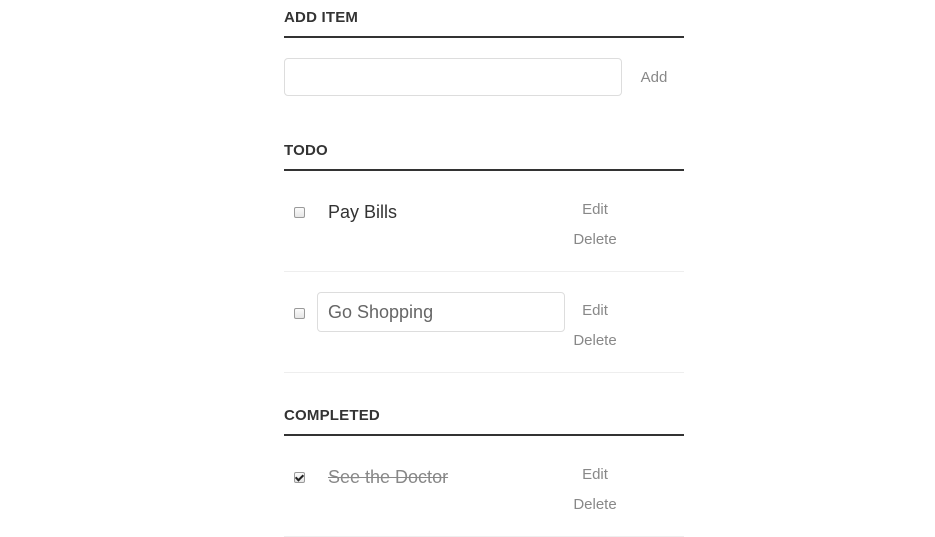 This screenshot has width=935, height=537. What do you see at coordinates (654, 77) in the screenshot?
I see `add-button: Add` at bounding box center [654, 77].